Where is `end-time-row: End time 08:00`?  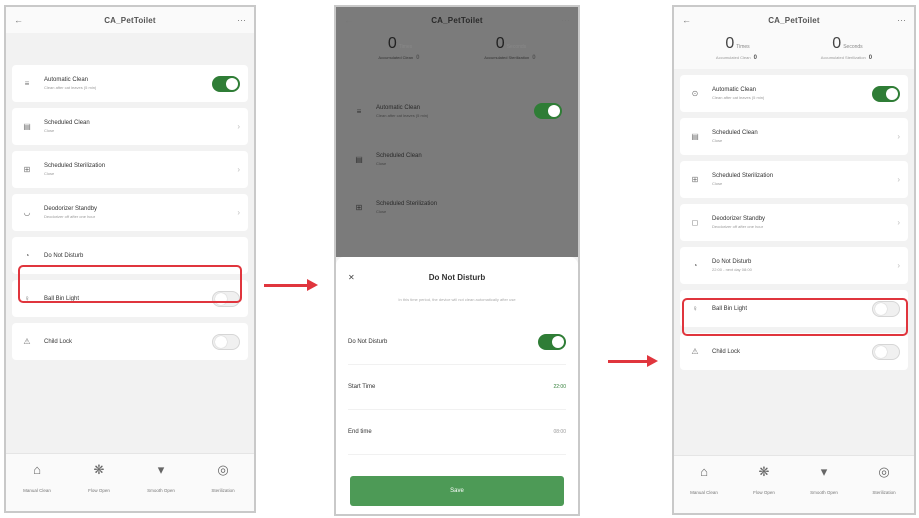
end-time-row: End time 08:00 is located at coordinates (457, 432).